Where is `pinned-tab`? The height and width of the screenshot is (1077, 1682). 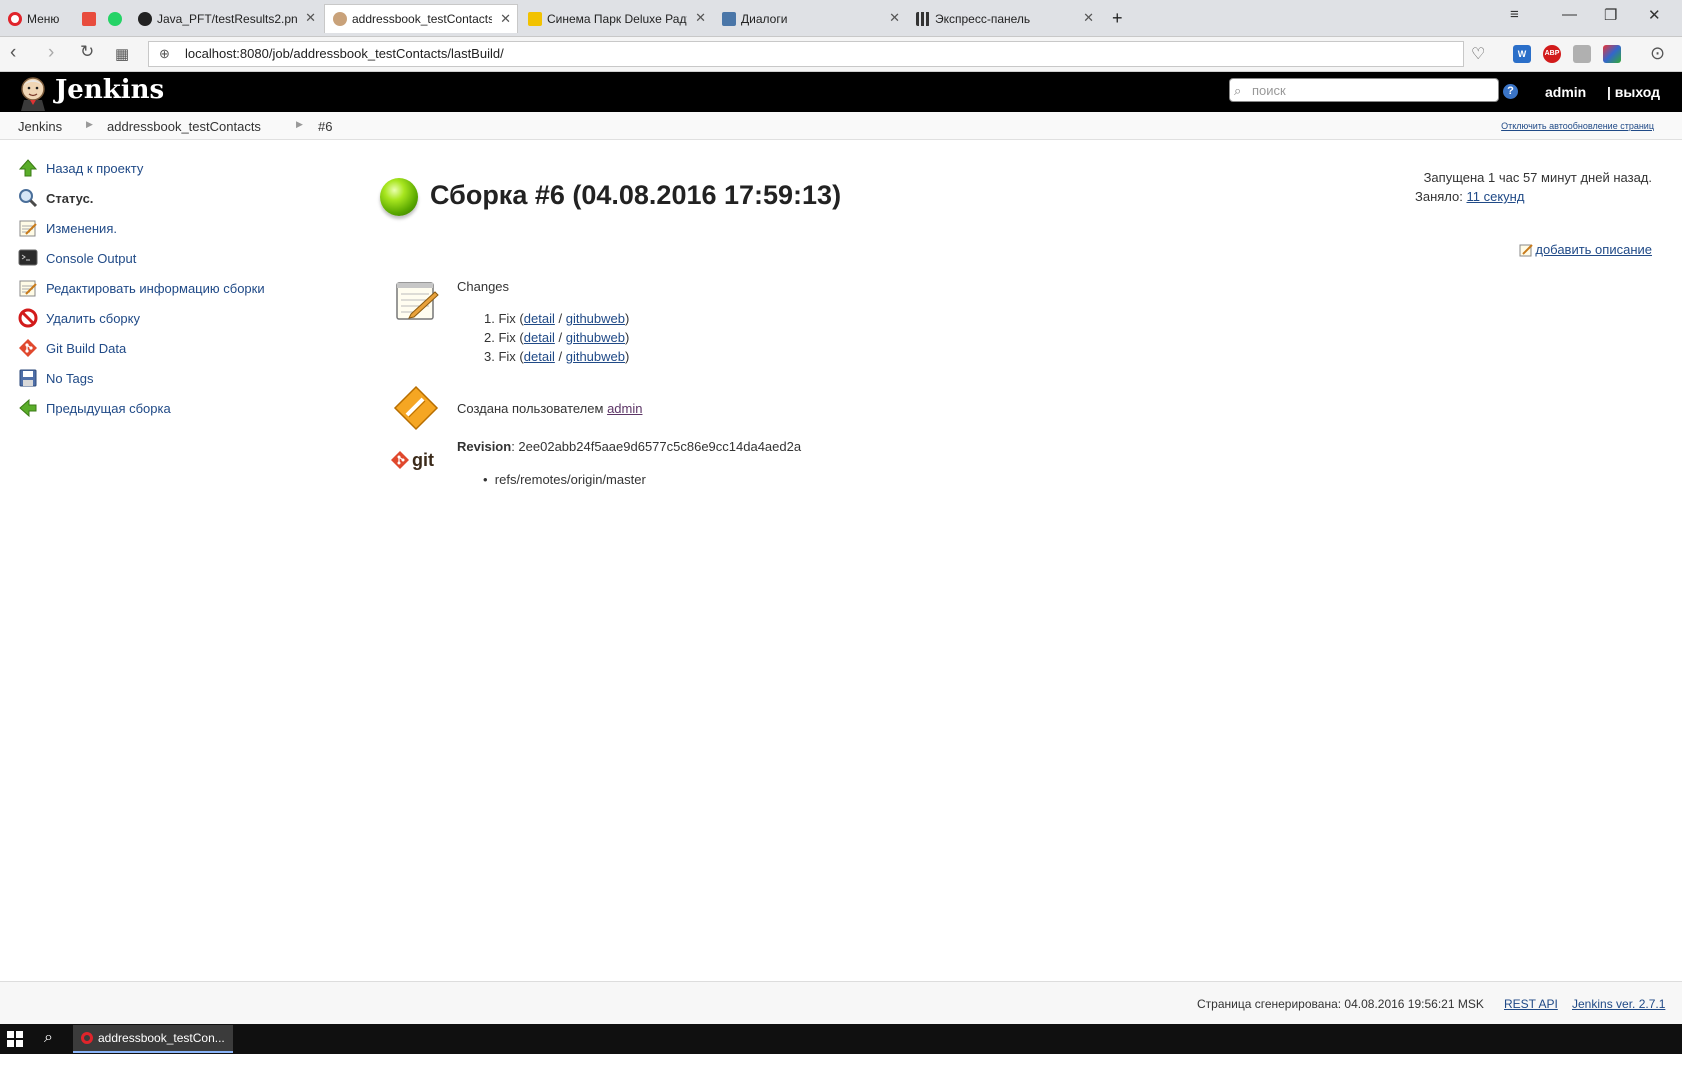
pinned-tab is located at coordinates (86, 18).